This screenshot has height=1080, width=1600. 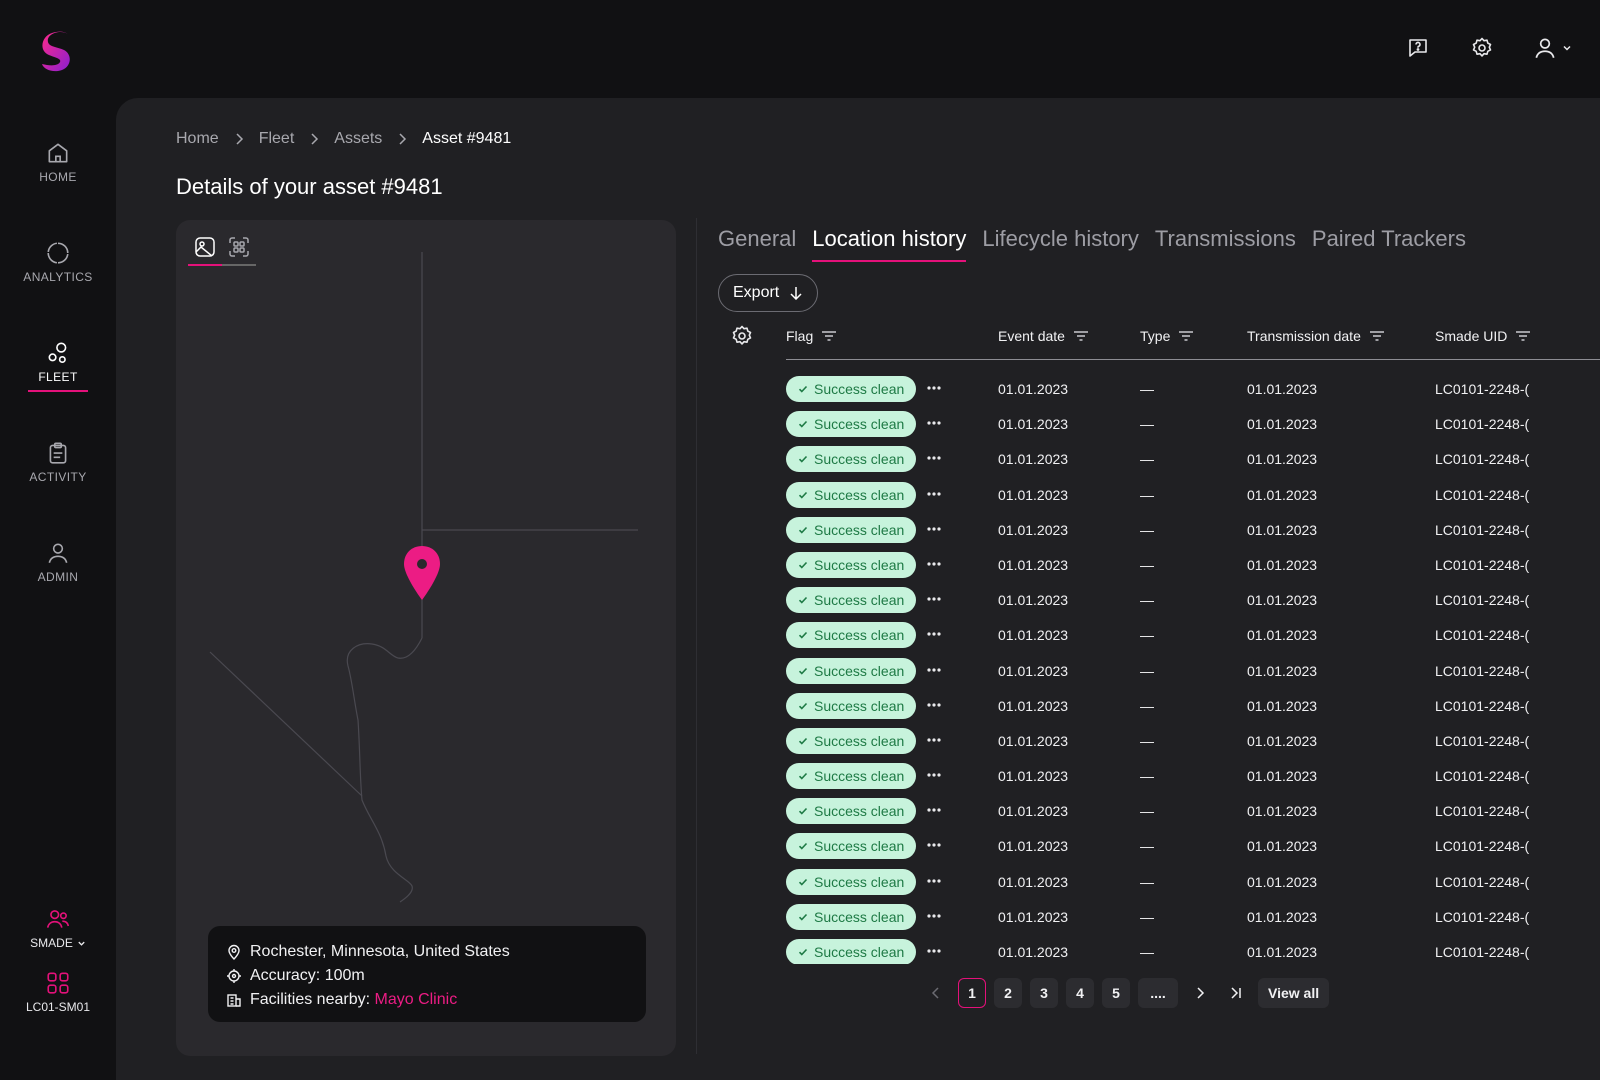 What do you see at coordinates (239, 248) in the screenshot?
I see `scan-view-button` at bounding box center [239, 248].